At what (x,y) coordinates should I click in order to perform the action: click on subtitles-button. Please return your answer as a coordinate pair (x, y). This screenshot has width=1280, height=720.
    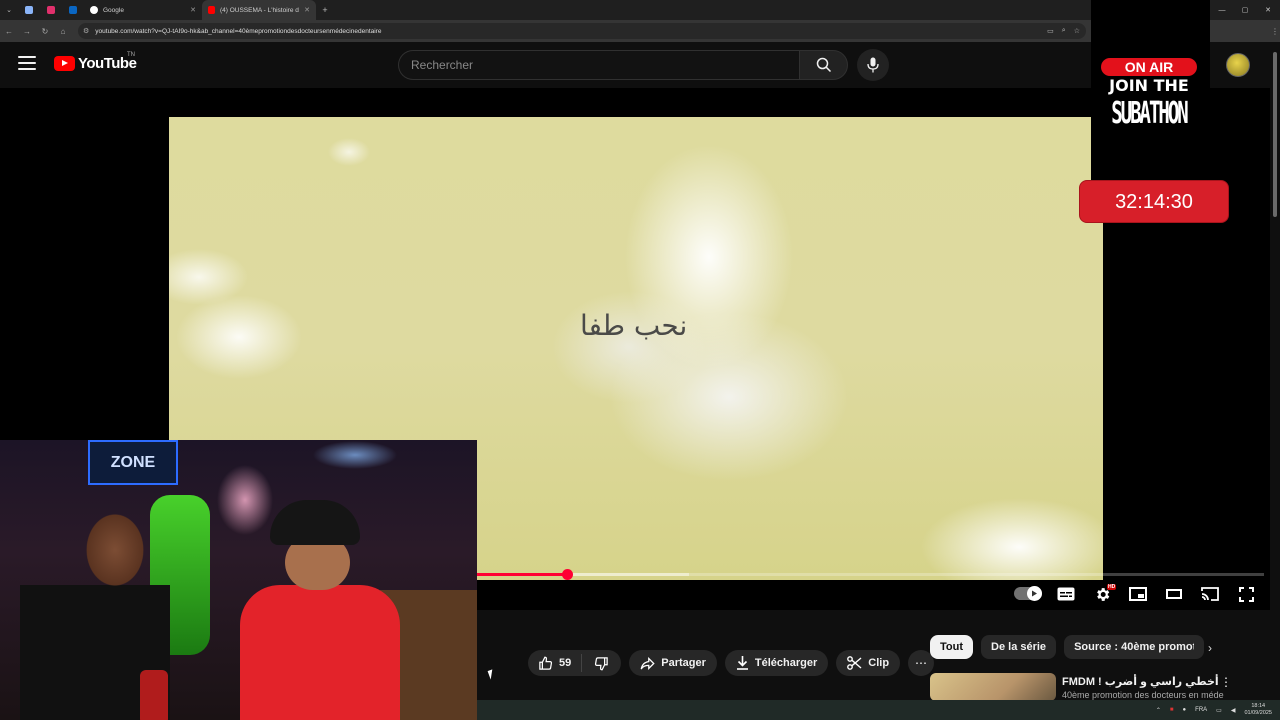
    Looking at the image, I should click on (1066, 594).